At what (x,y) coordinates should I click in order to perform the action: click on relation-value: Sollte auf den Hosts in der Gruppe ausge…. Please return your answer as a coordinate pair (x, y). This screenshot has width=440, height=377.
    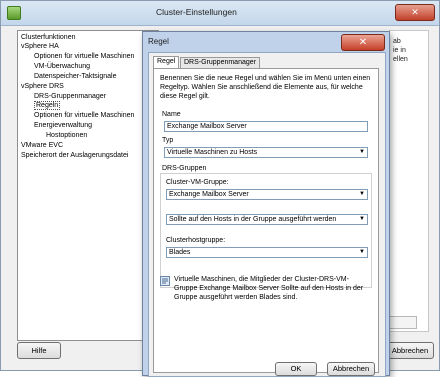
    Looking at the image, I should click on (253, 219).